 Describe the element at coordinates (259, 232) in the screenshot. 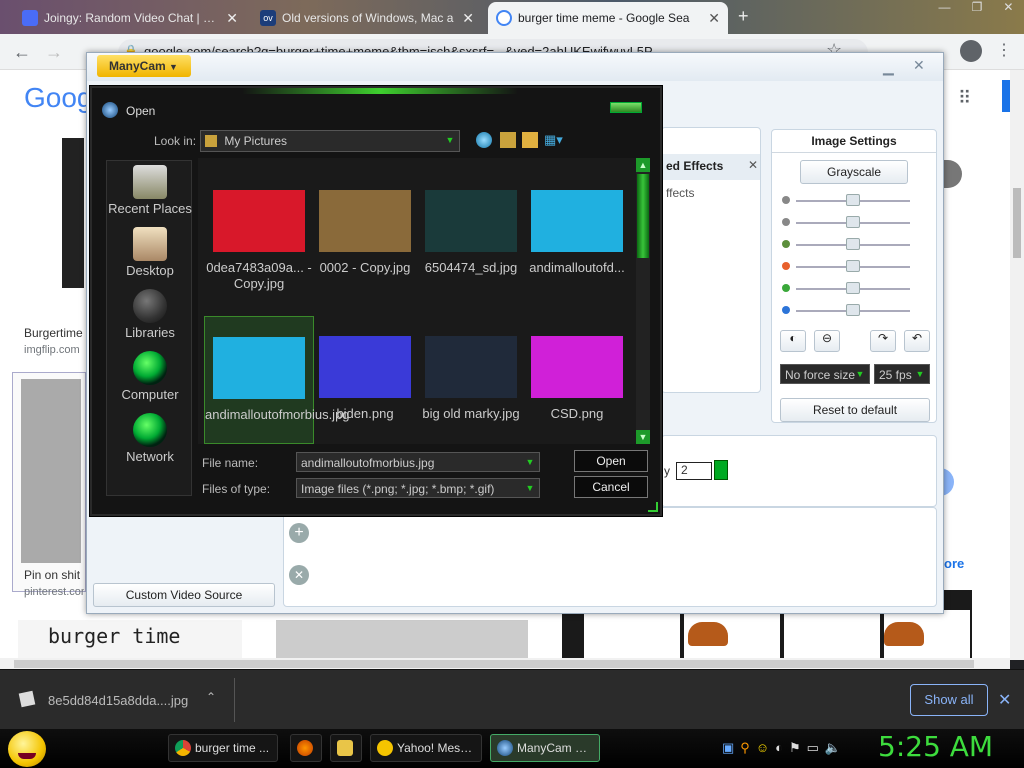

I see `file-item: 0dea7483a09a... - Copy.jpg` at that location.